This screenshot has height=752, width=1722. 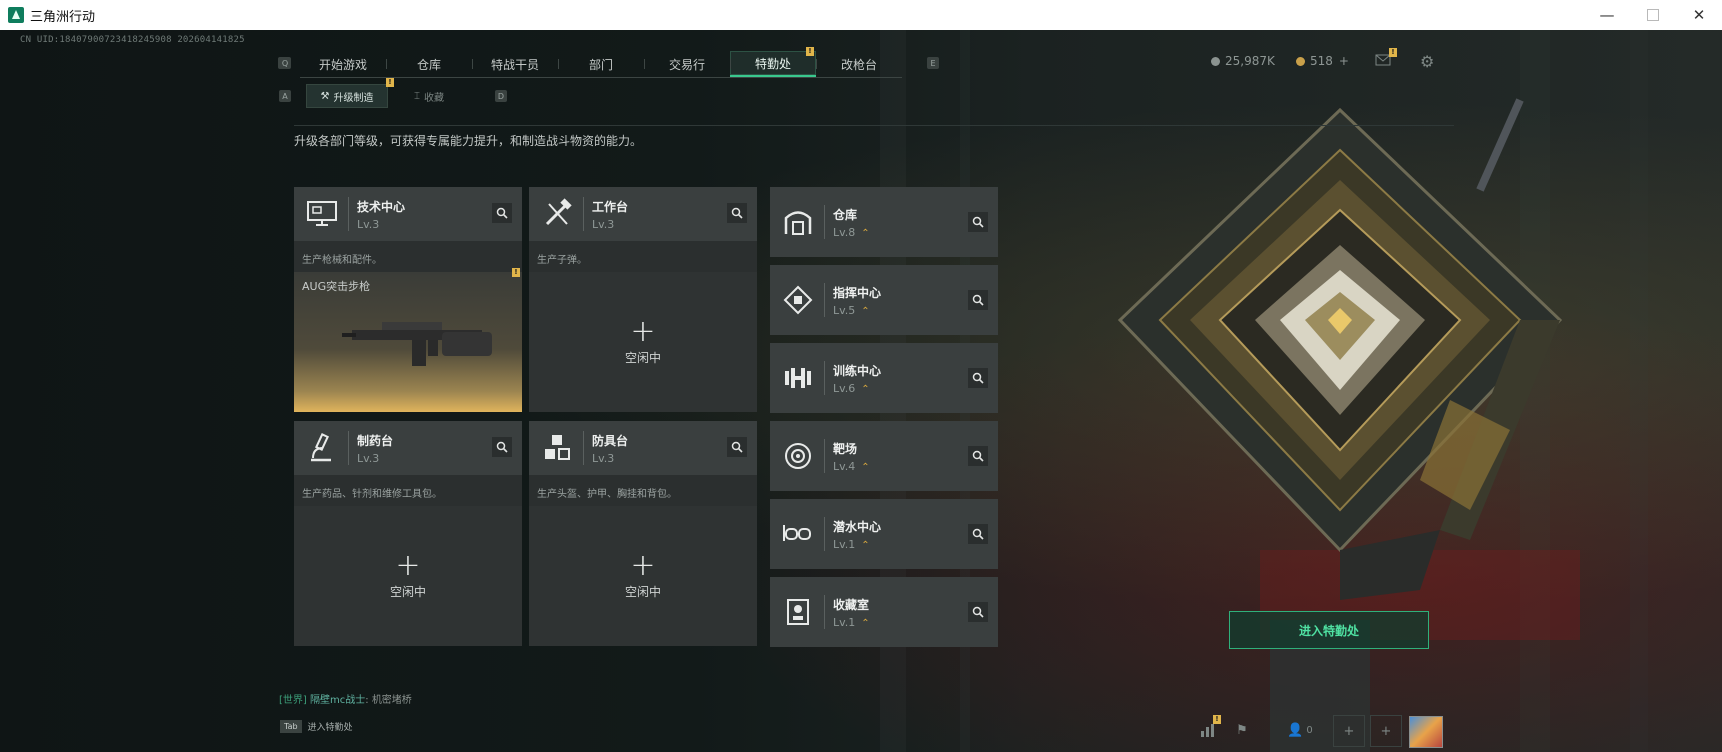 I want to click on idle-label: 空闲中, so click(x=642, y=591).